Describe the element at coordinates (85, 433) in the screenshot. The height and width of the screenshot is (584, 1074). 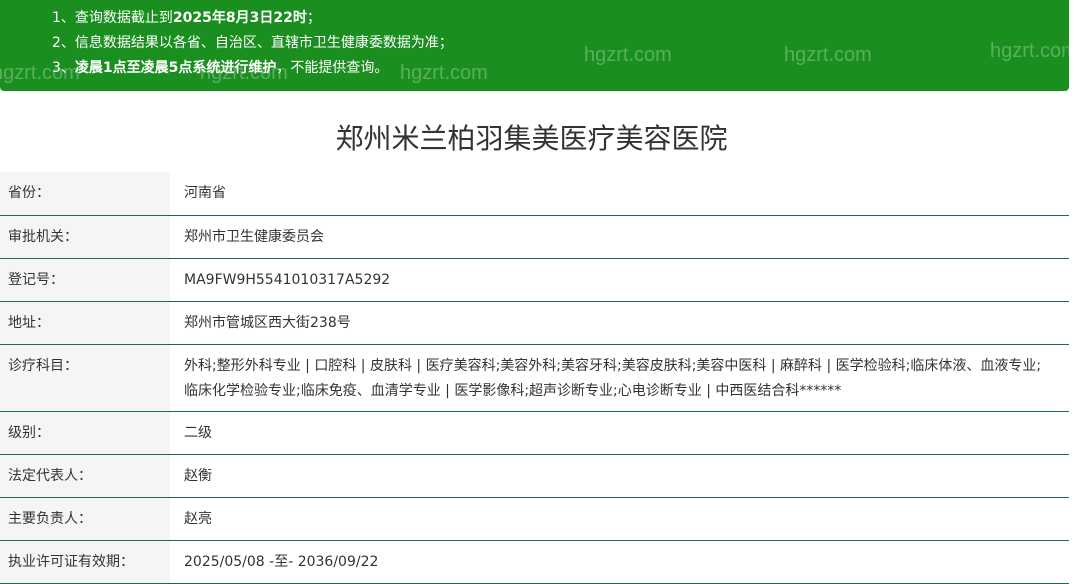
I see `field-label: 级别：` at that location.